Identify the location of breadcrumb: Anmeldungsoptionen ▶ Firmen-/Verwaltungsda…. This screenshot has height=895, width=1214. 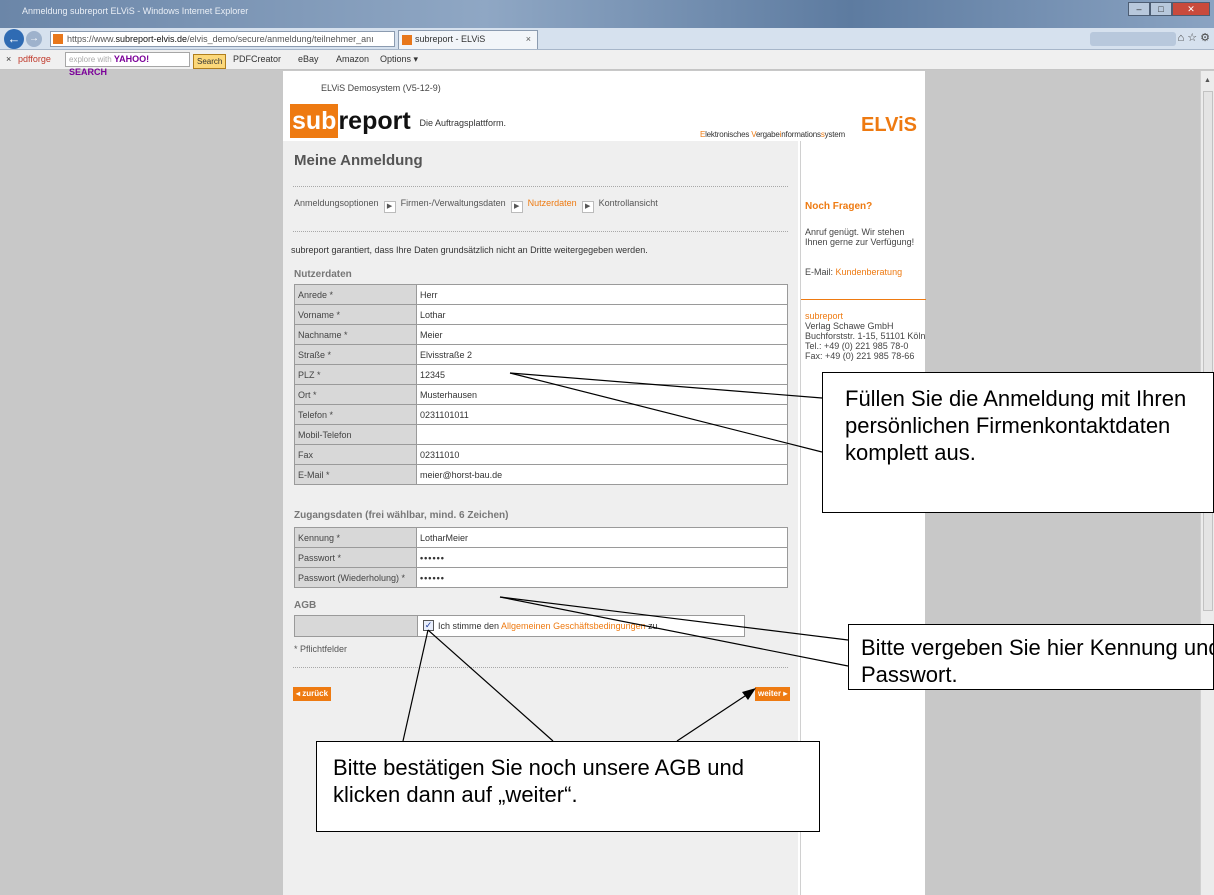
(476, 205).